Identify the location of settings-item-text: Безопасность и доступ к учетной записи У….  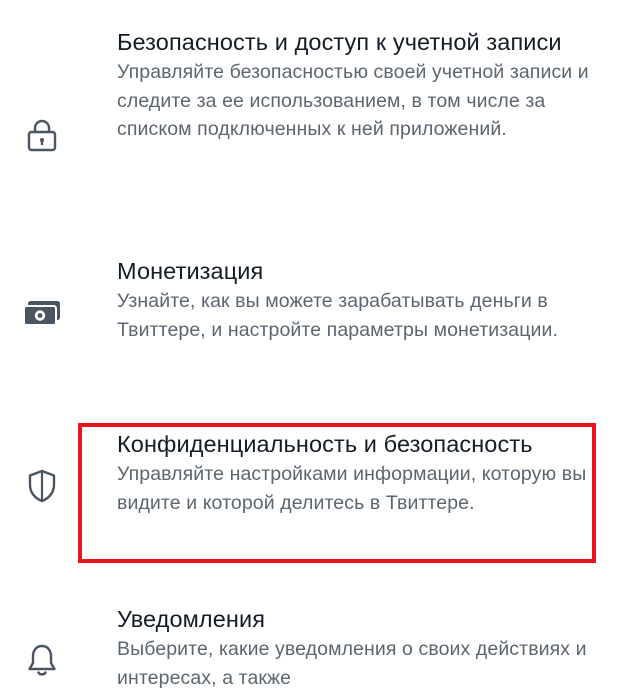
(362, 85).